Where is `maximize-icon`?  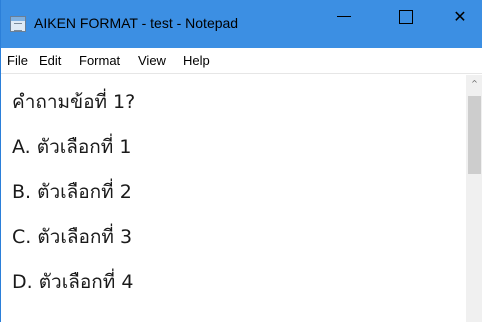 maximize-icon is located at coordinates (406, 17).